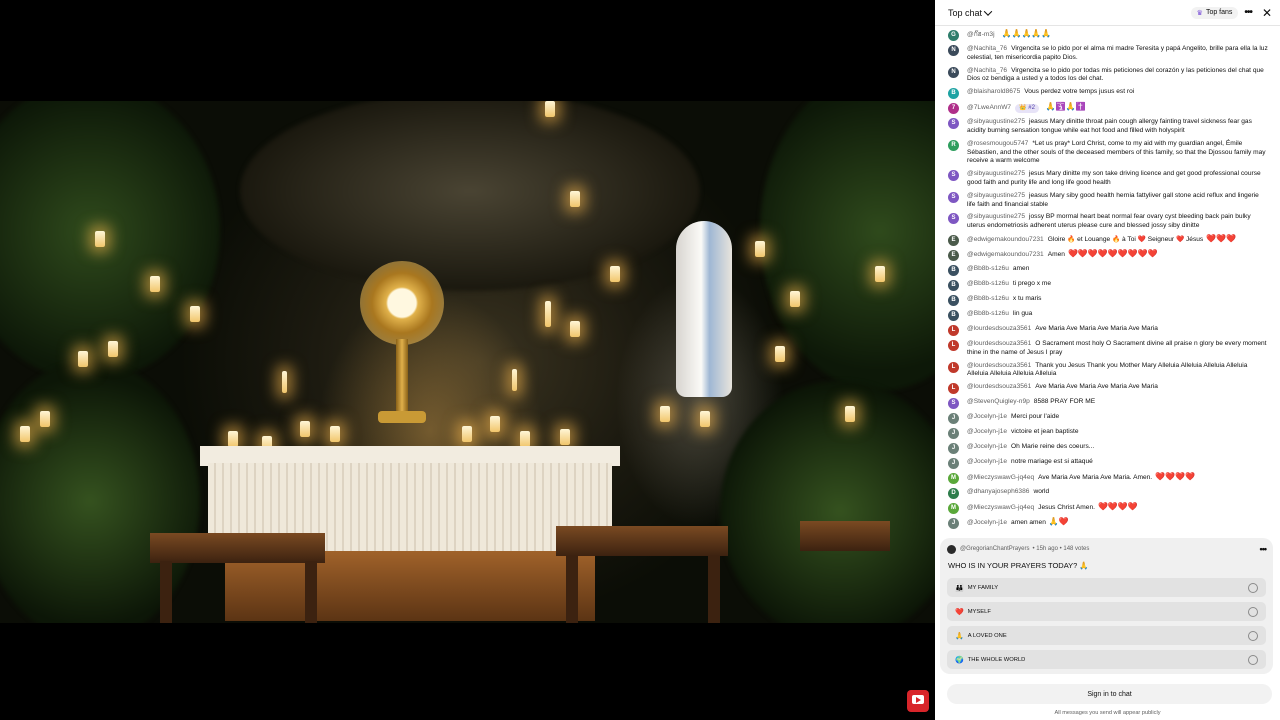 The width and height of the screenshot is (1280, 720). I want to click on chat-message: B @Bb8b-s1z6u lin gua, so click(1107, 315).